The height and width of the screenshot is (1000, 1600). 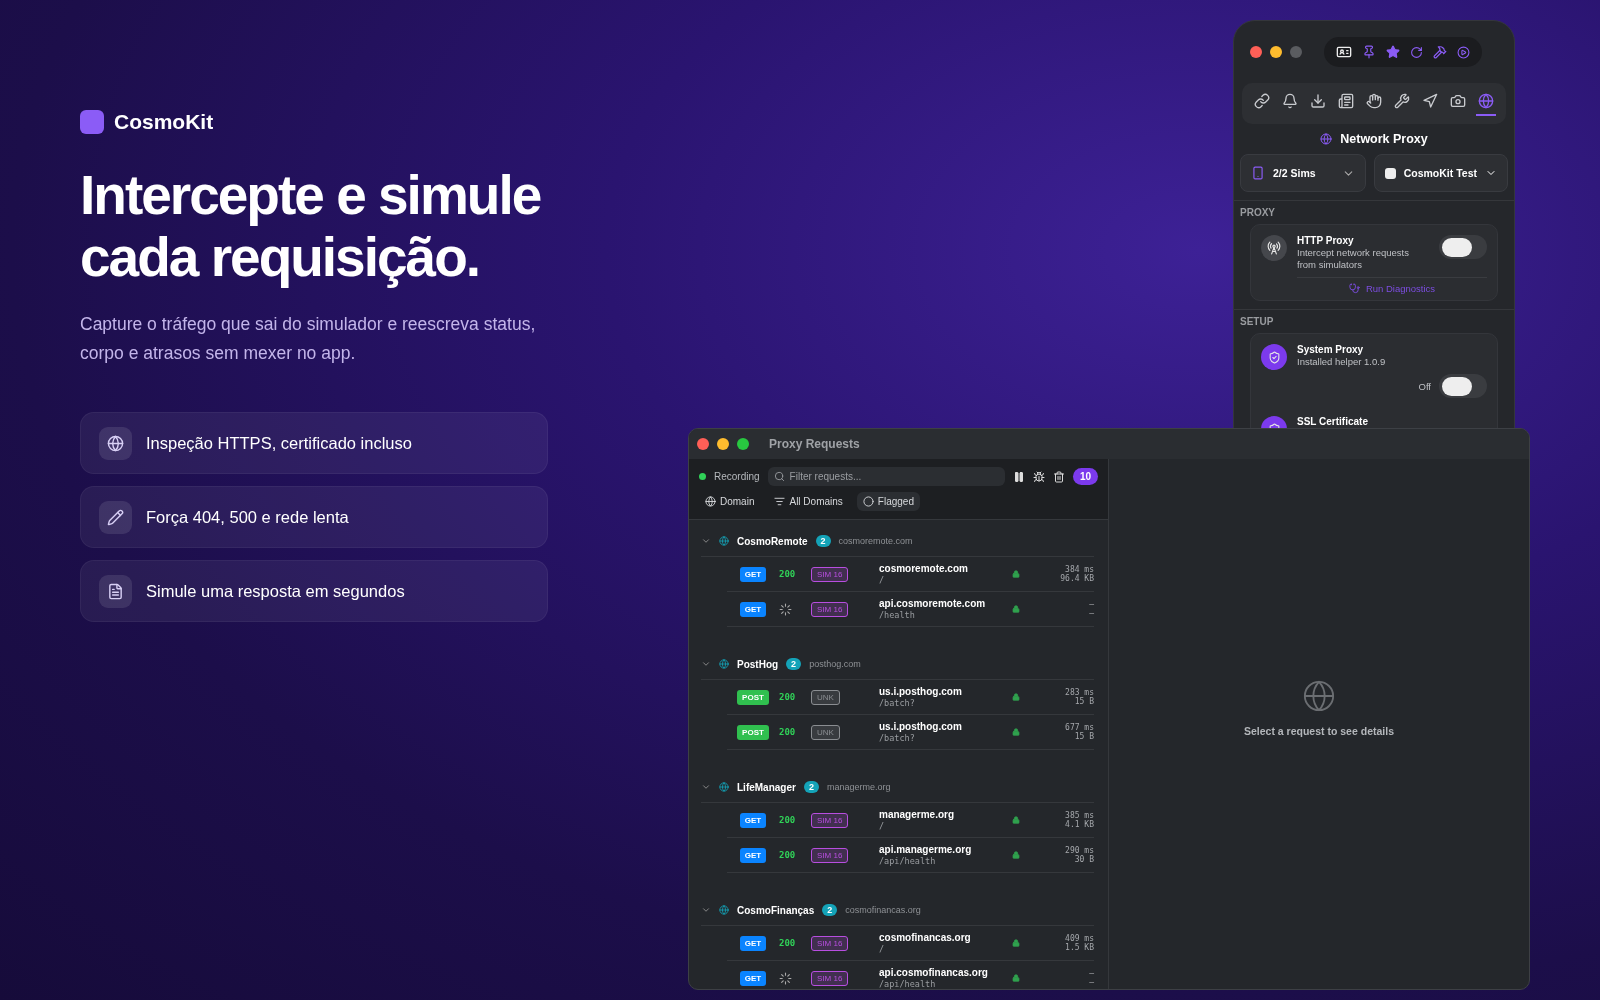 I want to click on recording-label: Recording, so click(x=737, y=476).